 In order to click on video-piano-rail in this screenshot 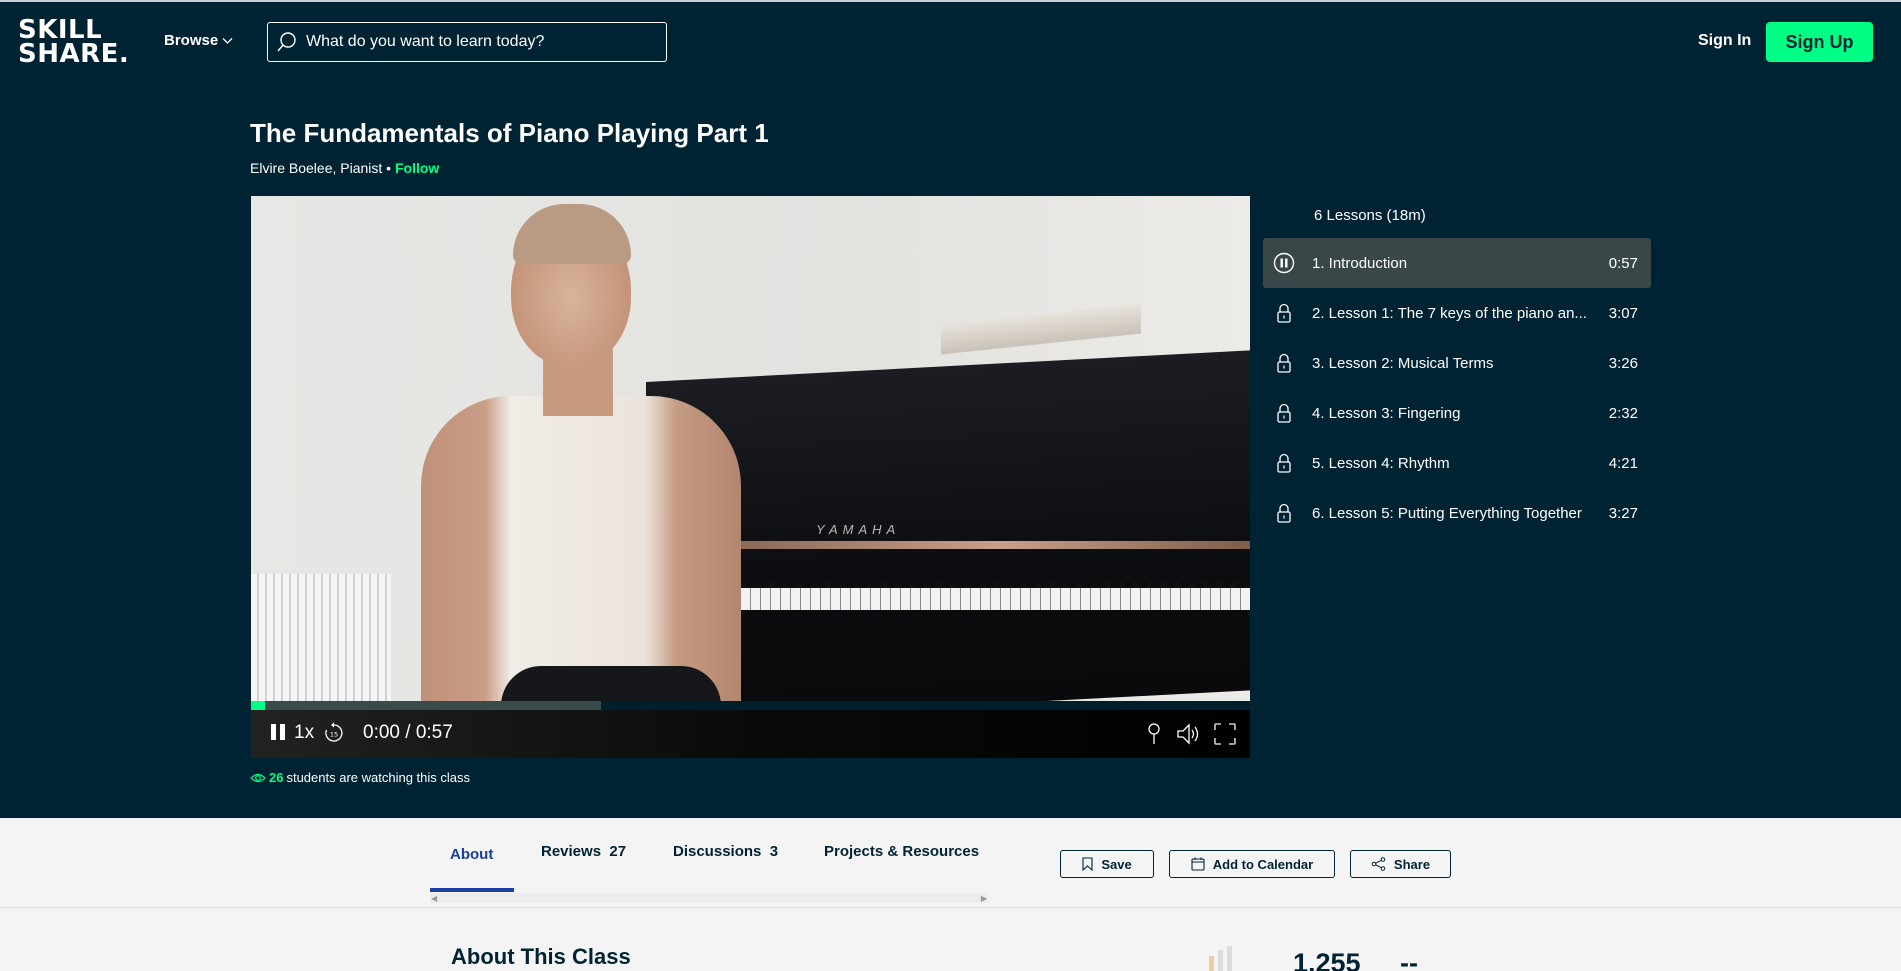, I will do `click(995, 545)`.